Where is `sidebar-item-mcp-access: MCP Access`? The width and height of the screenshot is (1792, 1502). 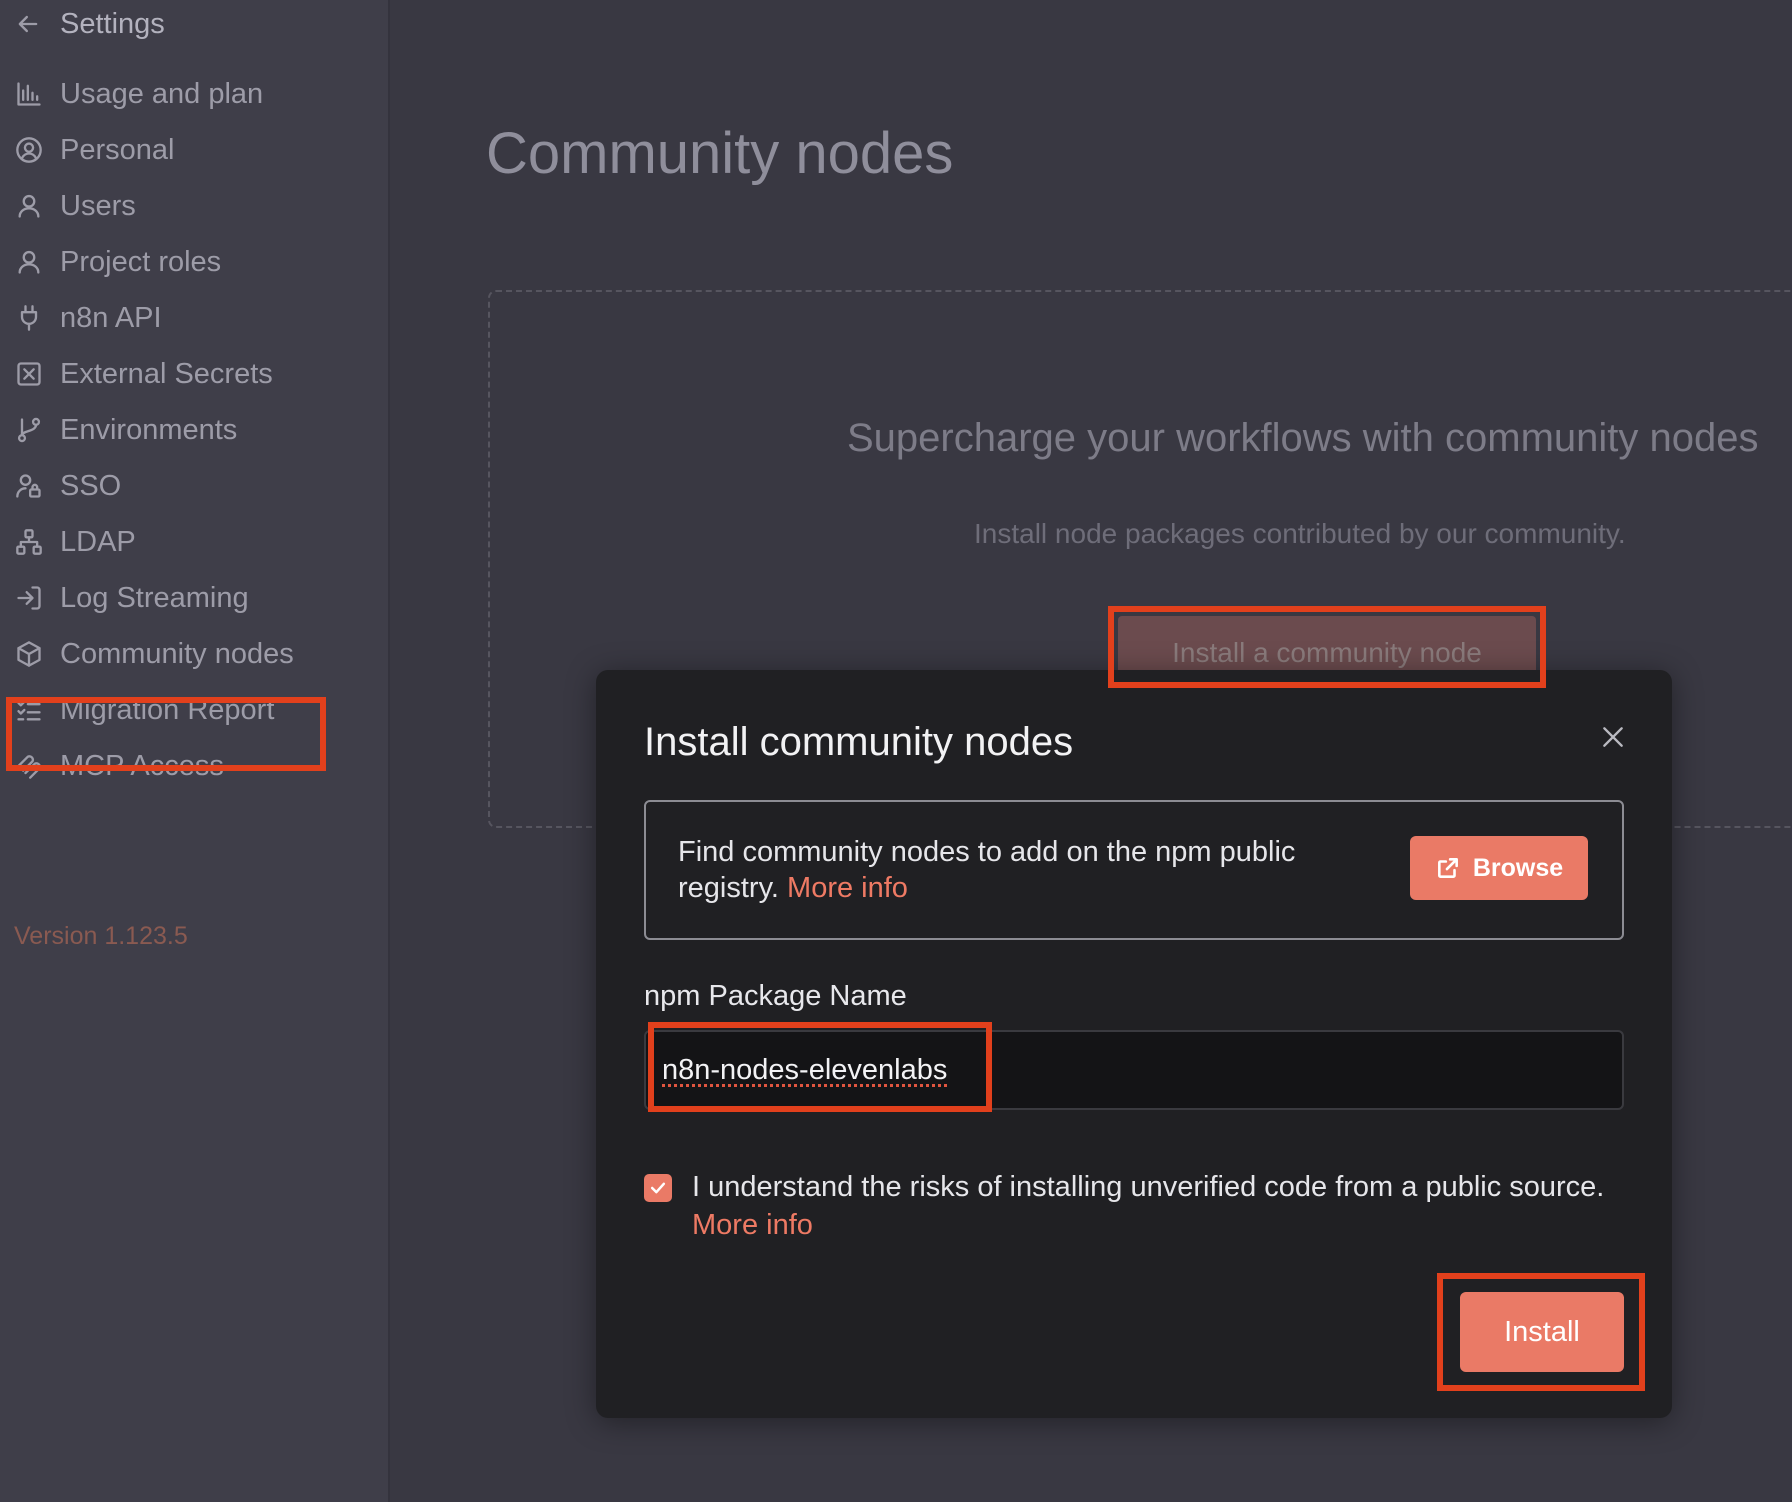 sidebar-item-mcp-access: MCP Access is located at coordinates (119, 766).